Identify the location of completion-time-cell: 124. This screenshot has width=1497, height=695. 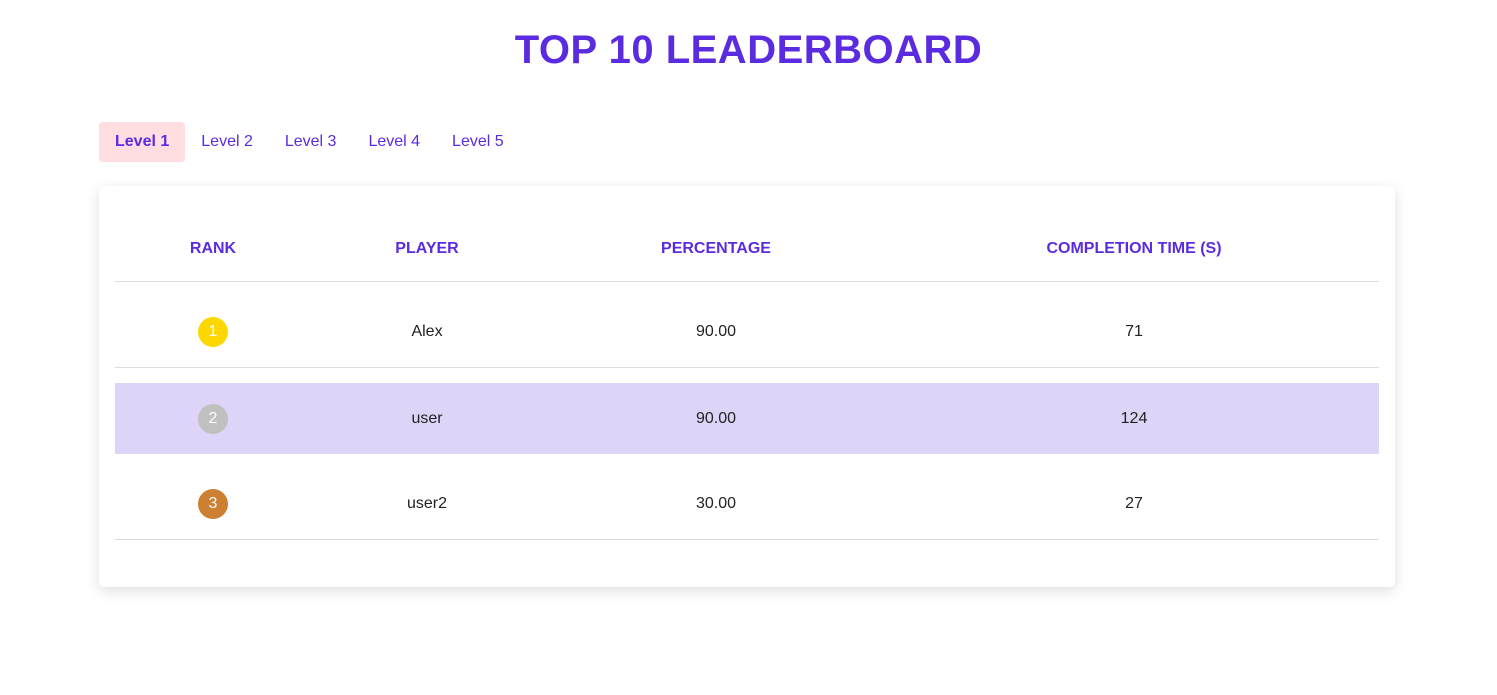
(1134, 418).